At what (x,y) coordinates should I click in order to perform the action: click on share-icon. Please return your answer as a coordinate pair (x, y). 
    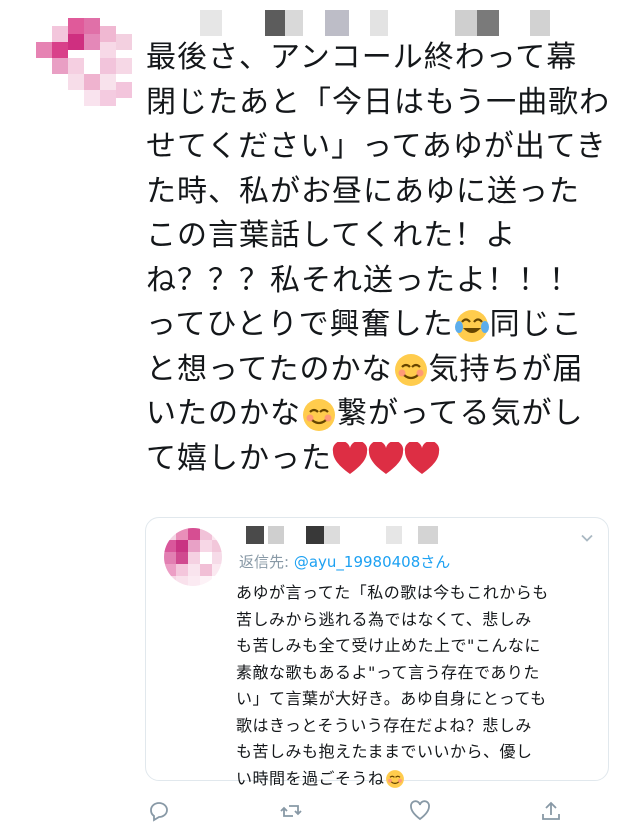
    Looking at the image, I should click on (551, 811).